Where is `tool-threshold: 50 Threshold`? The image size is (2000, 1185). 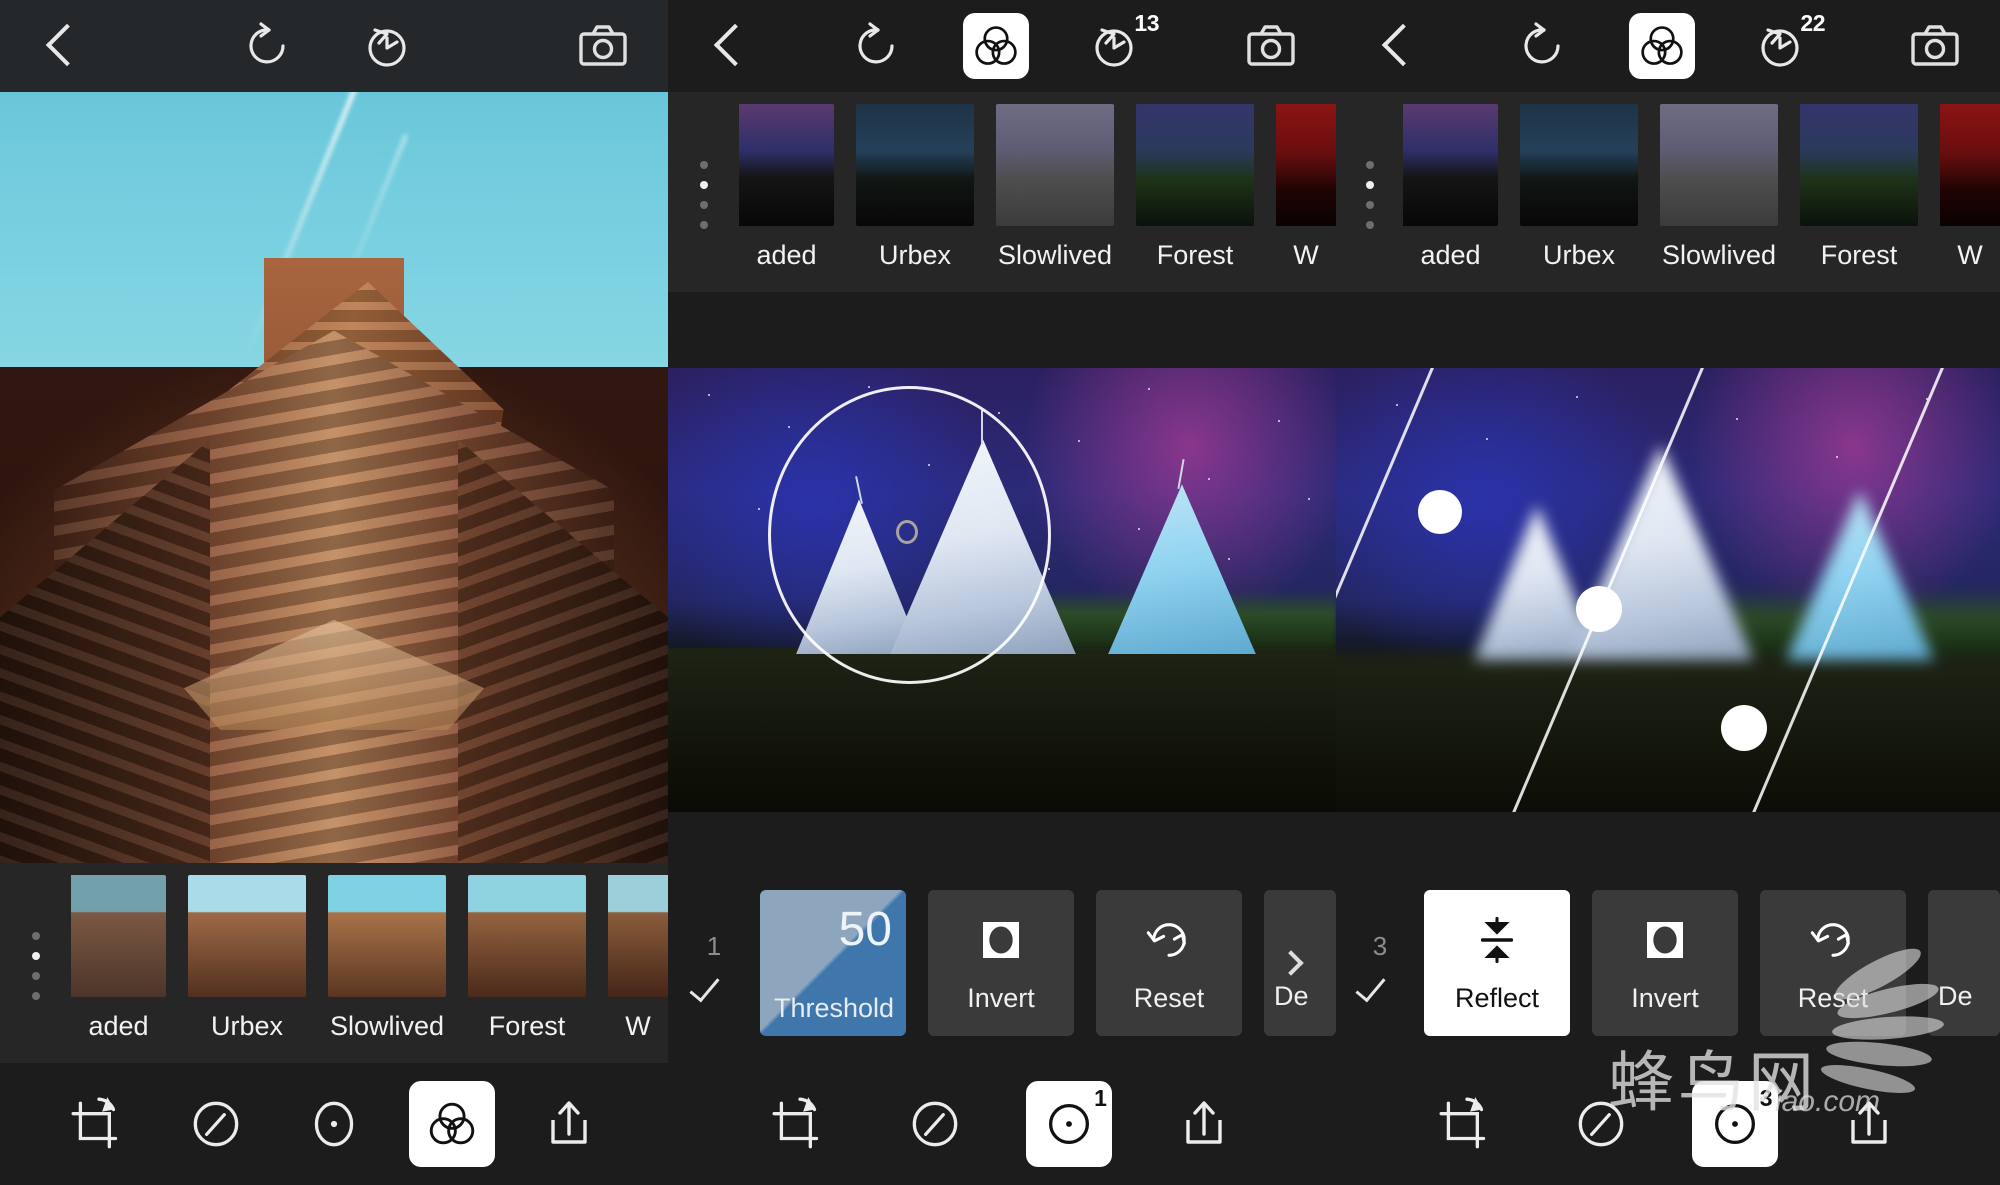
tool-threshold: 50 Threshold is located at coordinates (833, 963).